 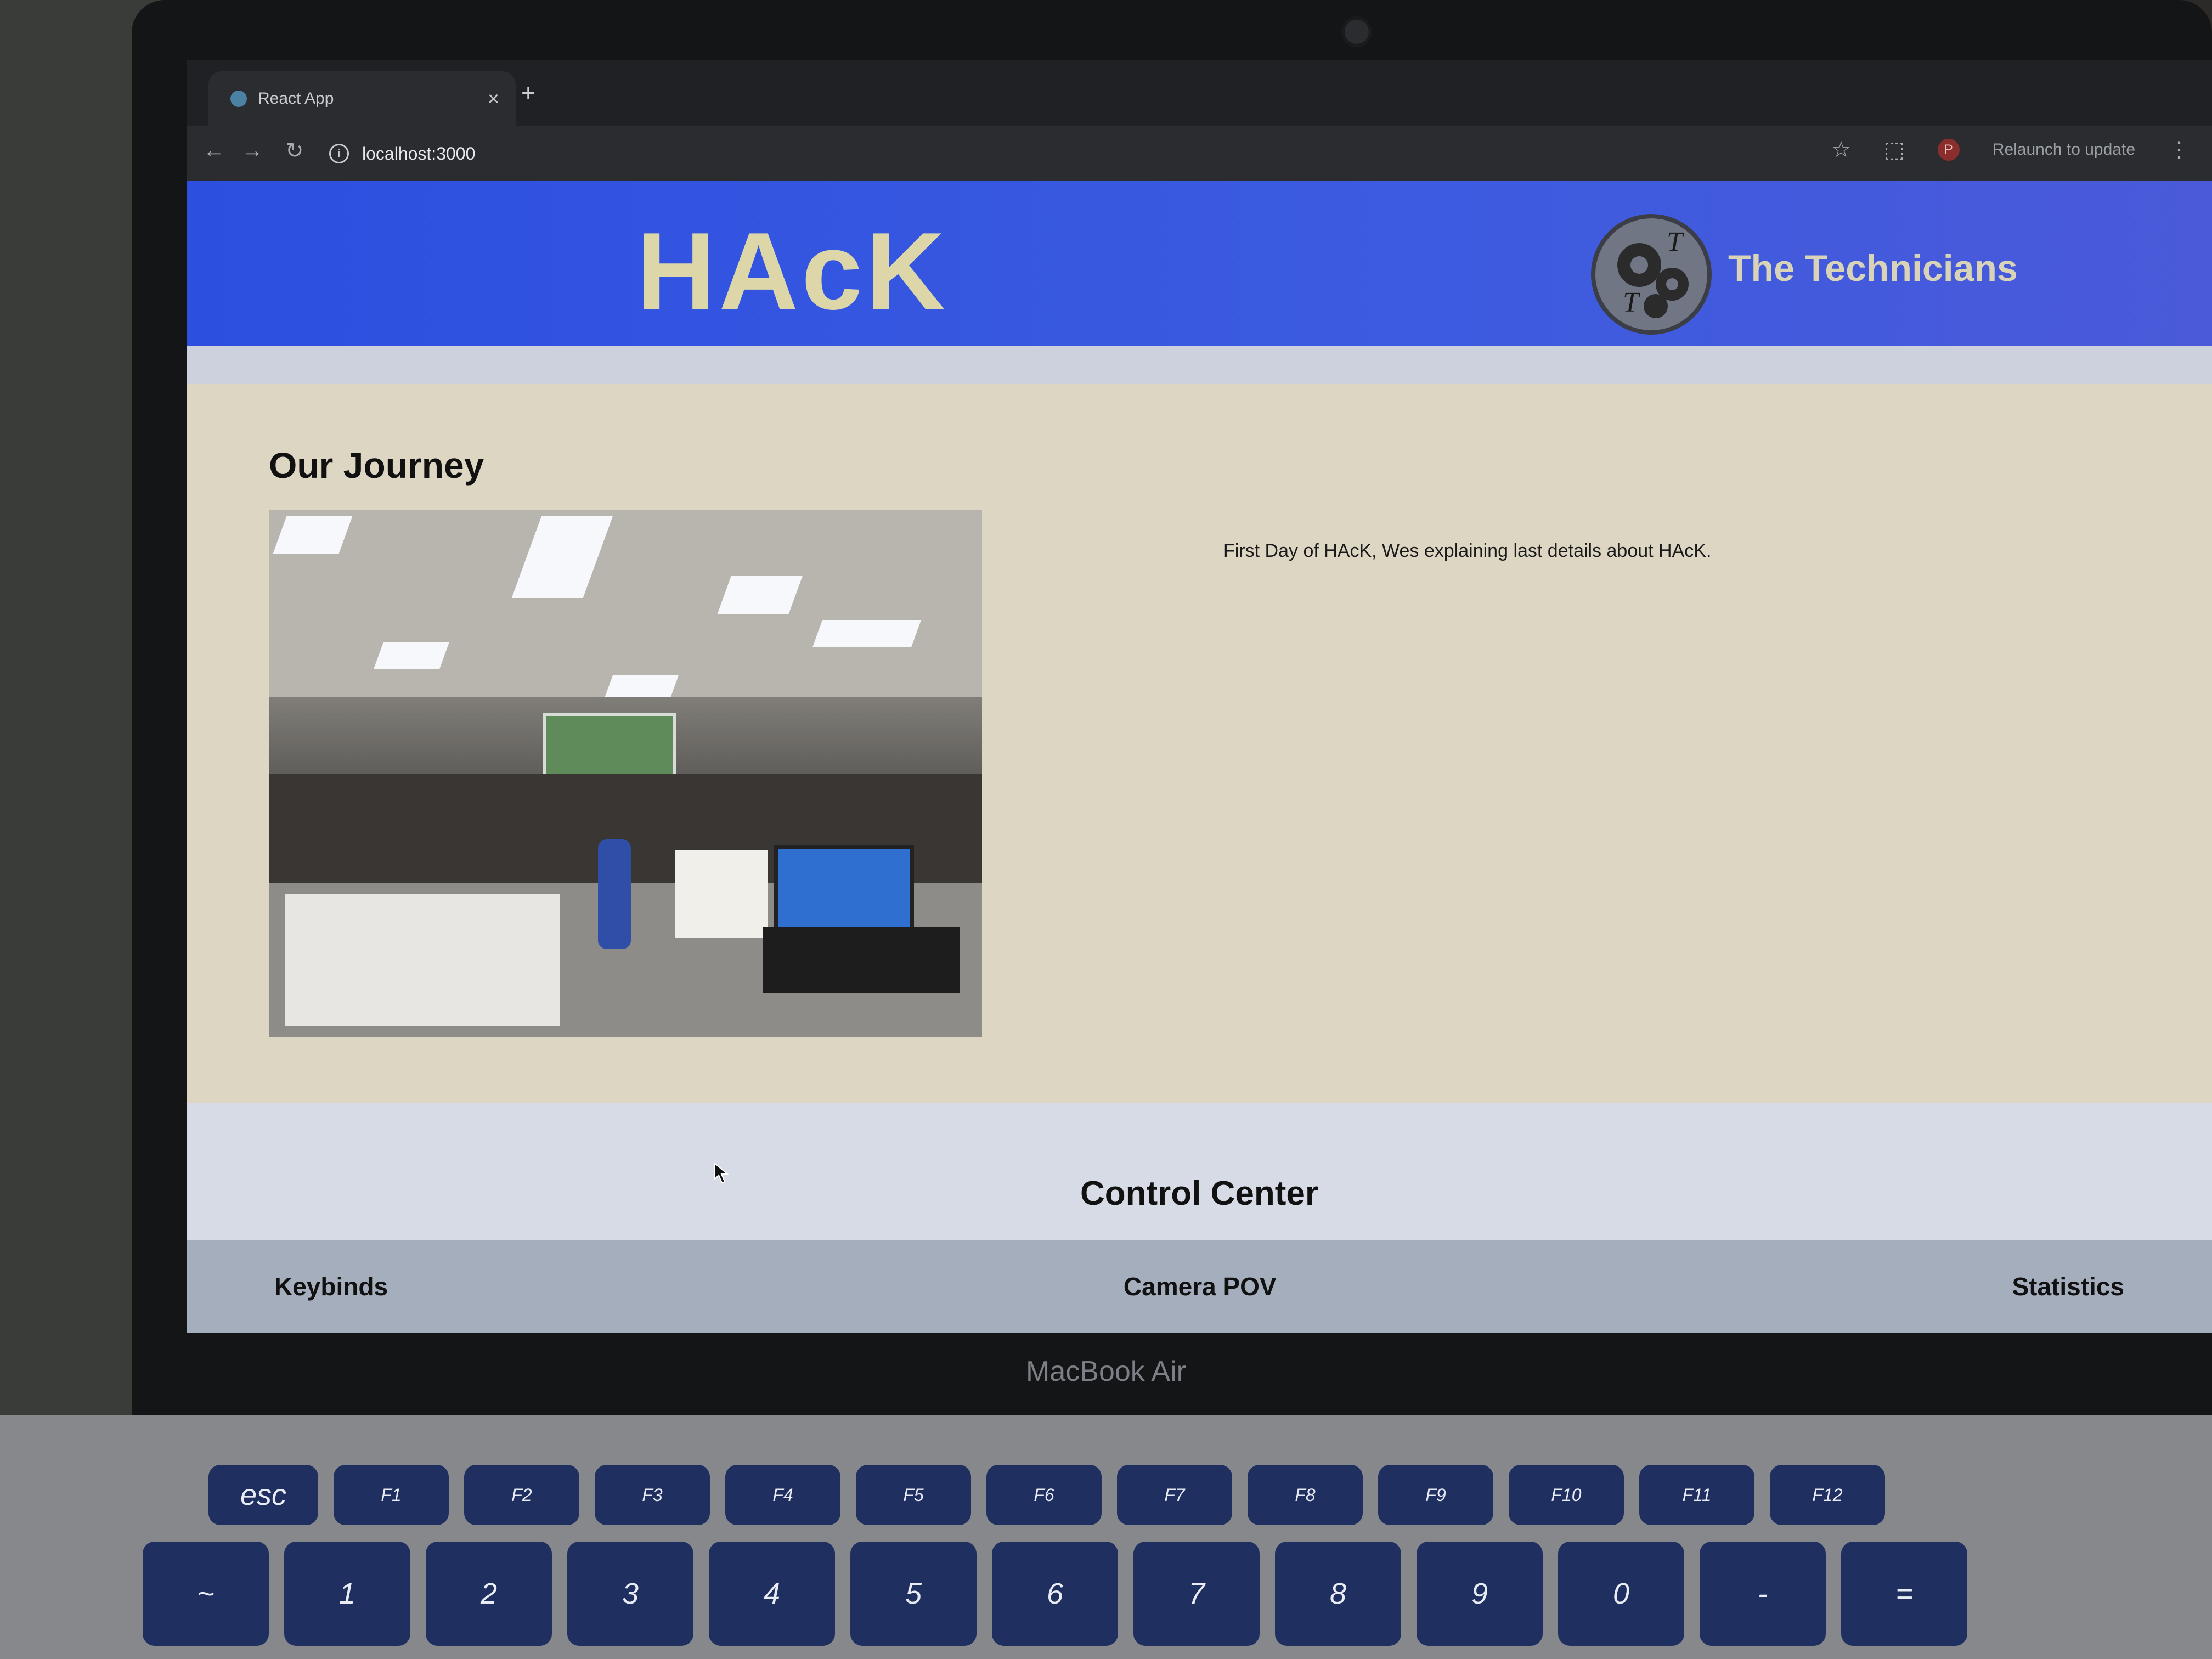 I want to click on browser-tab: React App ×, so click(x=362, y=99).